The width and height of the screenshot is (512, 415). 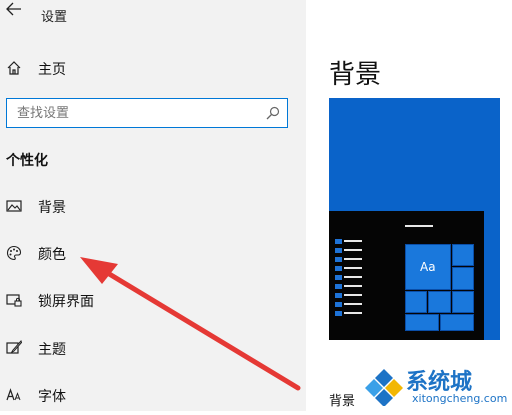 I want to click on lock-screen-icon, so click(x=14, y=300).